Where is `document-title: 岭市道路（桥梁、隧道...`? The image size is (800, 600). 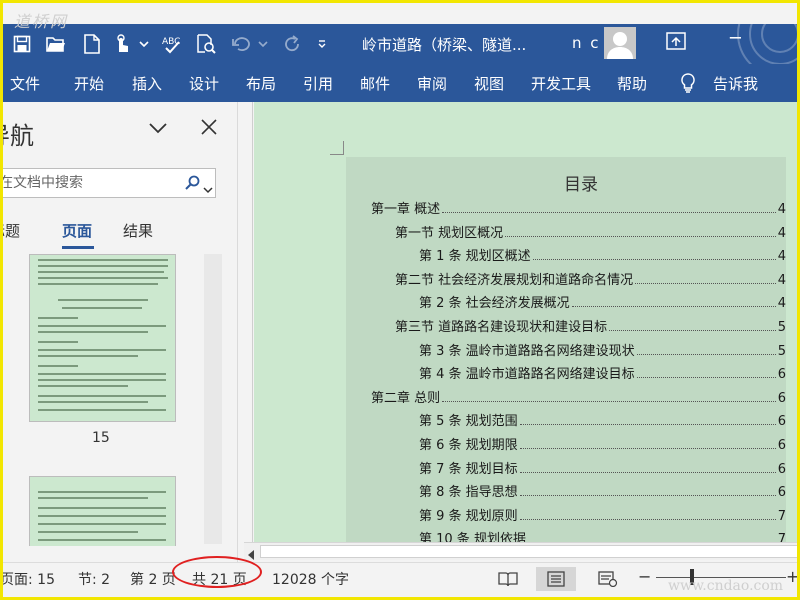
document-title: 岭市道路（桥梁、隧道... is located at coordinates (444, 45).